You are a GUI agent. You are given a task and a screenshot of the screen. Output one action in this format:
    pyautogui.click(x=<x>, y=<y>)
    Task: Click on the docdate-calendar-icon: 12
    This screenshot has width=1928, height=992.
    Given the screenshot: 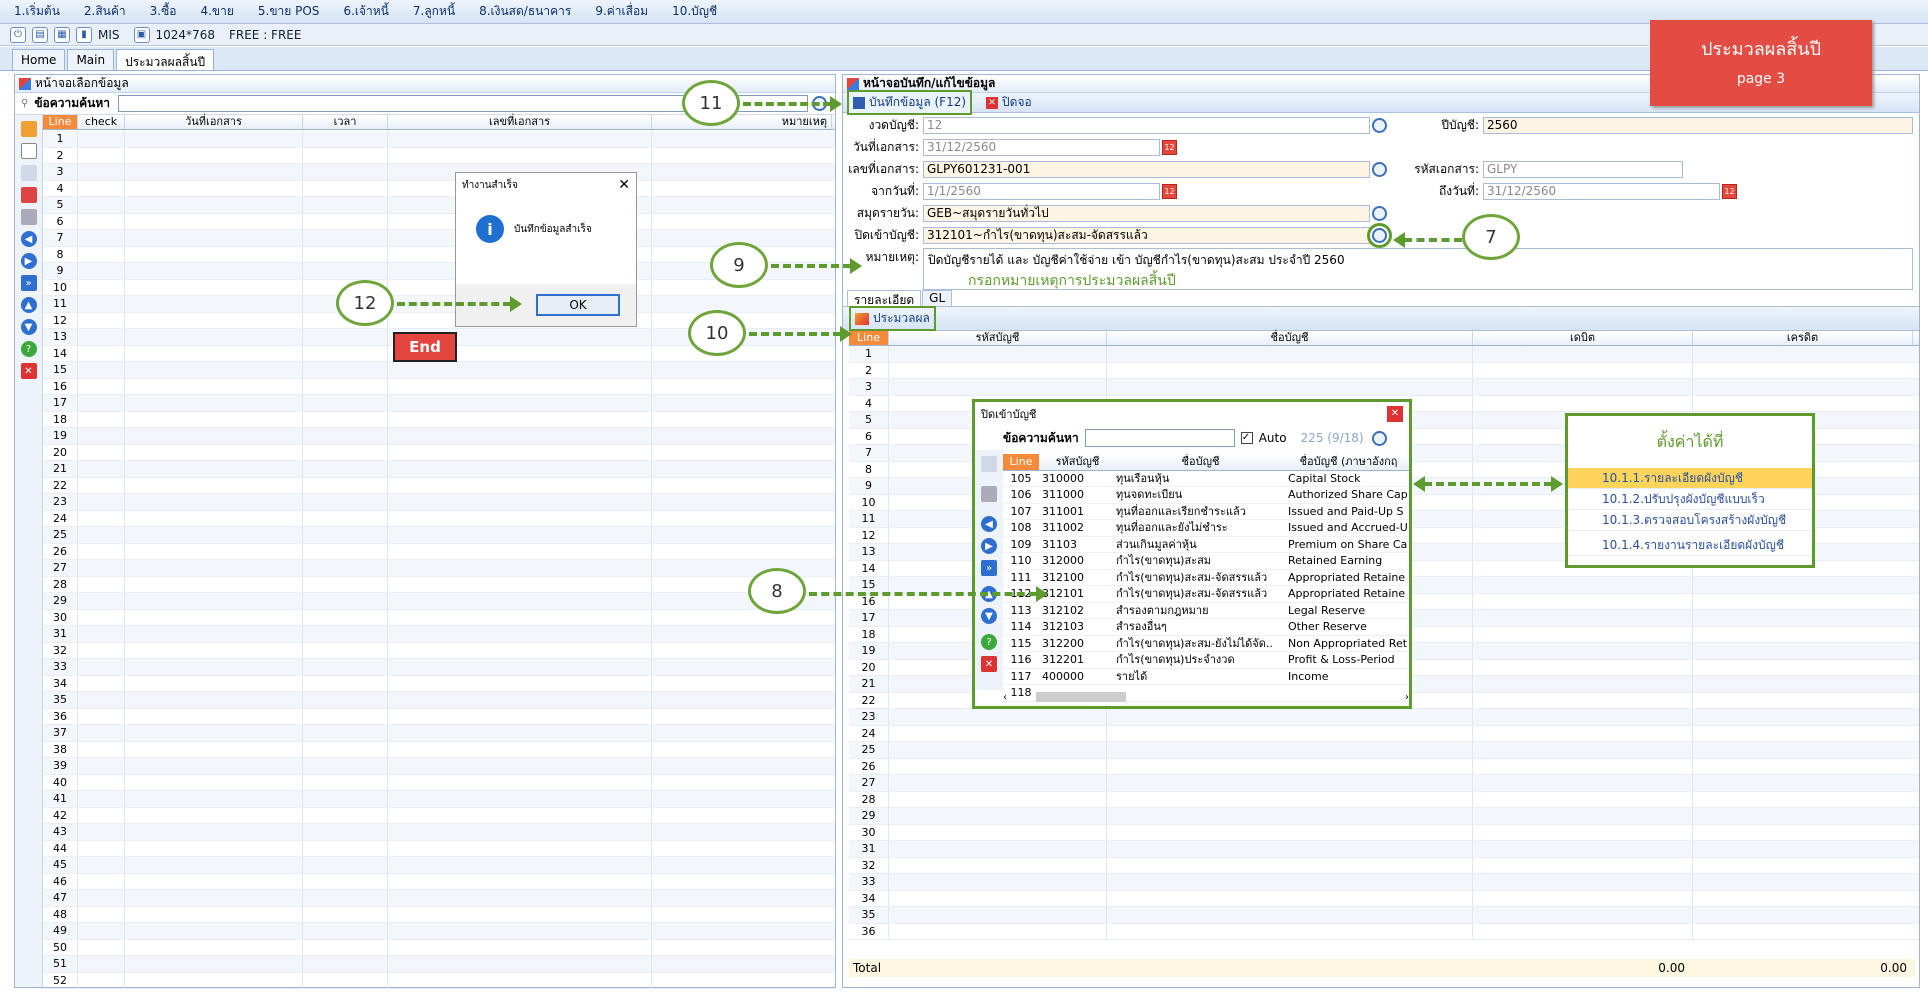 What is the action you would take?
    pyautogui.click(x=1169, y=147)
    